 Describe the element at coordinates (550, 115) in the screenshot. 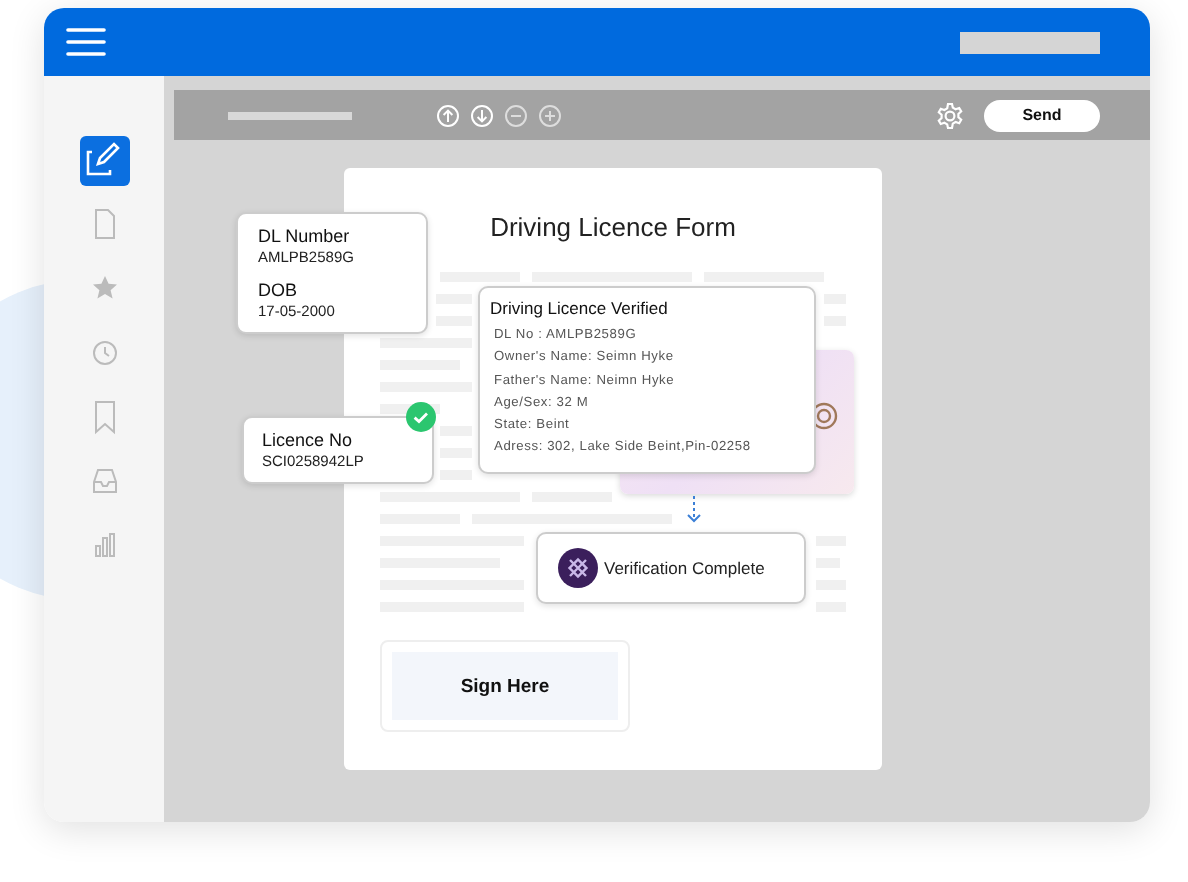

I see `zoom-in-icon` at that location.